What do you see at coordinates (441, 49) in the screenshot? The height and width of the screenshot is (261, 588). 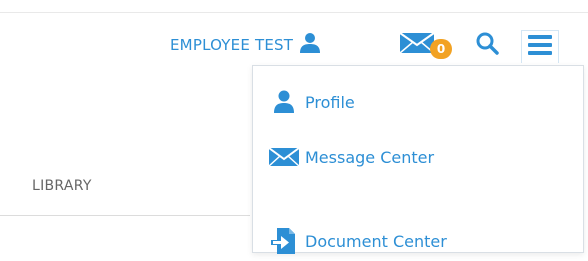 I see `message-count-badge: 0` at bounding box center [441, 49].